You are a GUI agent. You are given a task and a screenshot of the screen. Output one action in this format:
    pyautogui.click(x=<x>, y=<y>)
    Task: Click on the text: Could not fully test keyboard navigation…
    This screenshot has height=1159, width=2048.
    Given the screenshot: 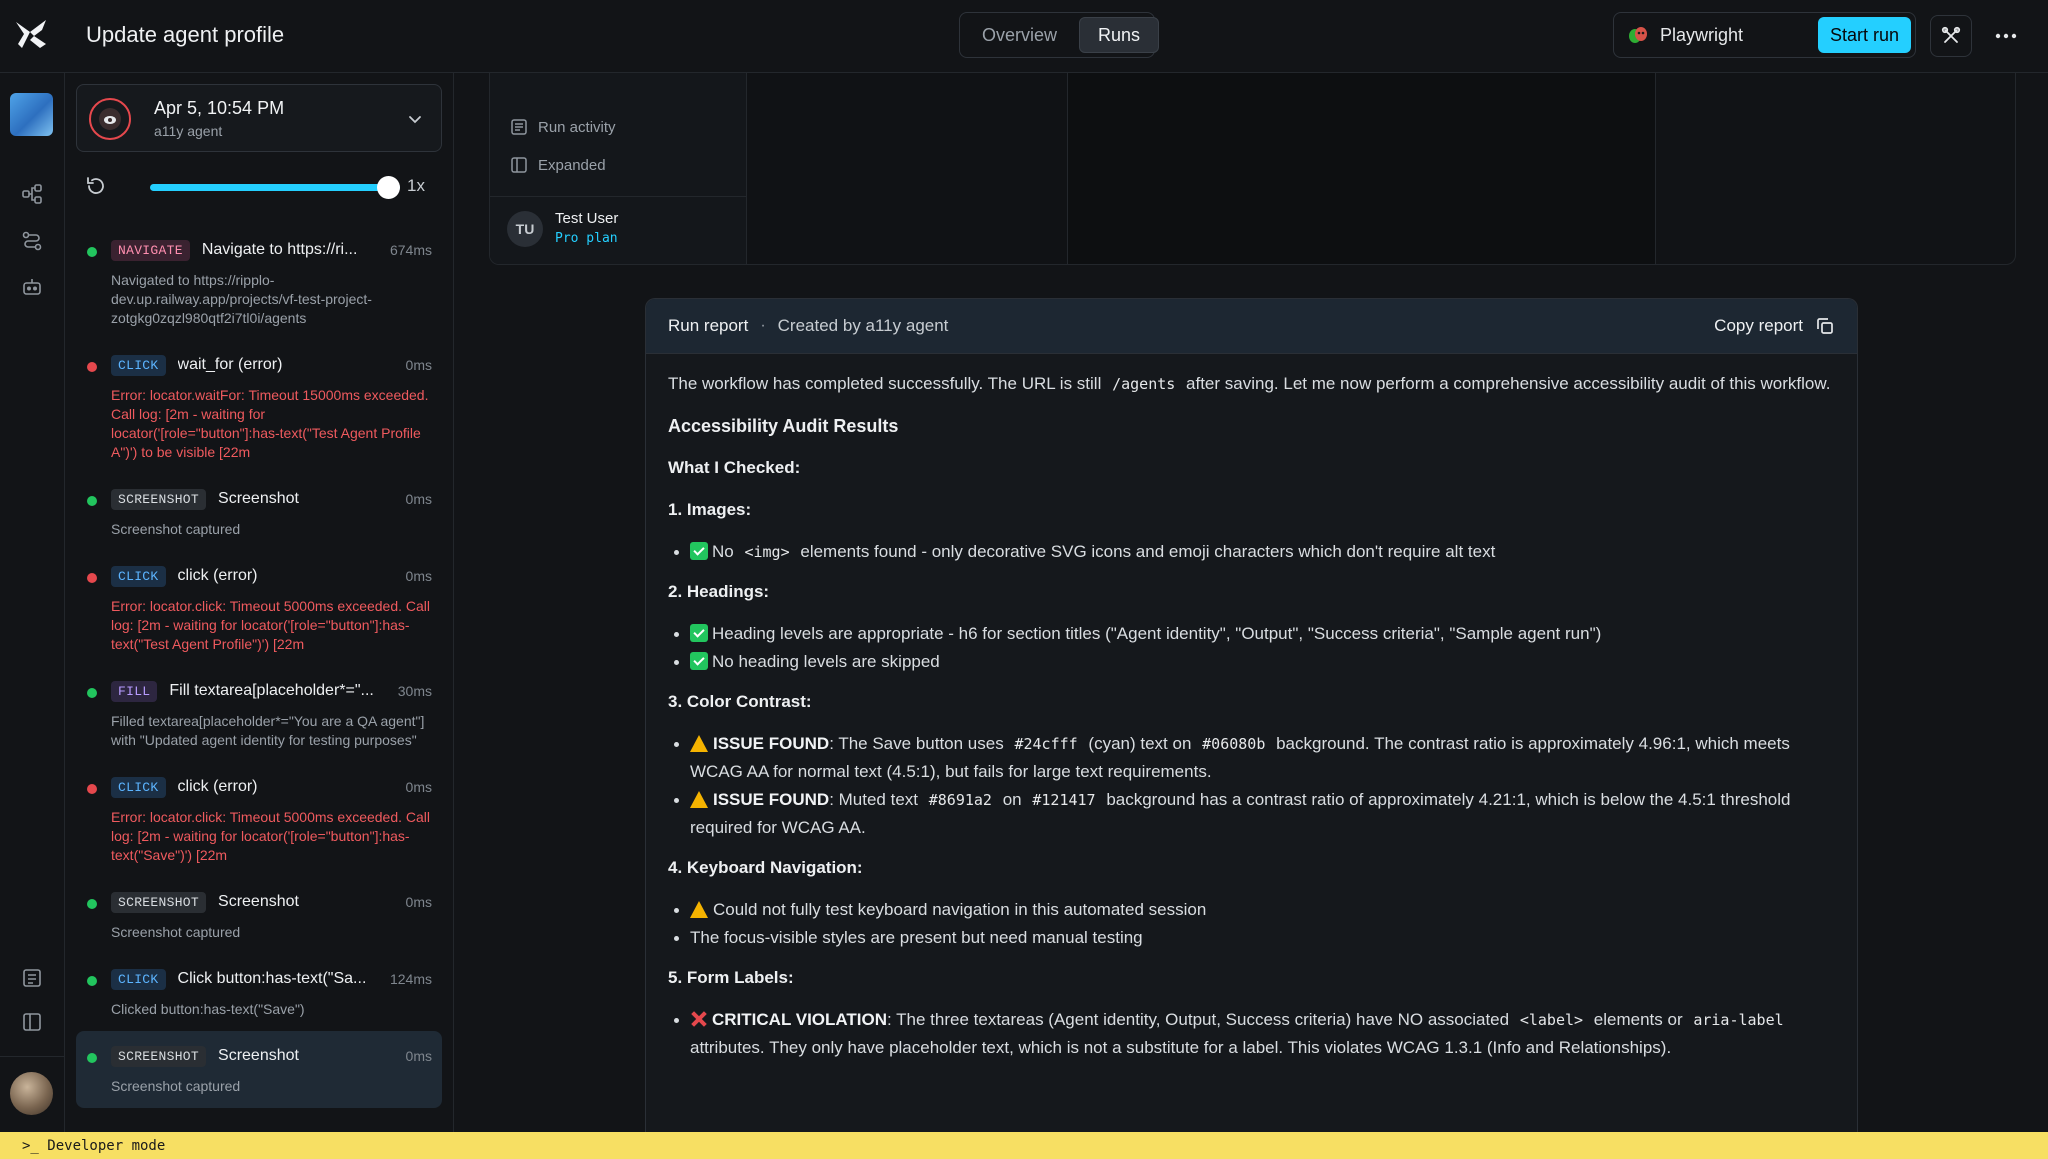 What is the action you would take?
    pyautogui.click(x=960, y=909)
    